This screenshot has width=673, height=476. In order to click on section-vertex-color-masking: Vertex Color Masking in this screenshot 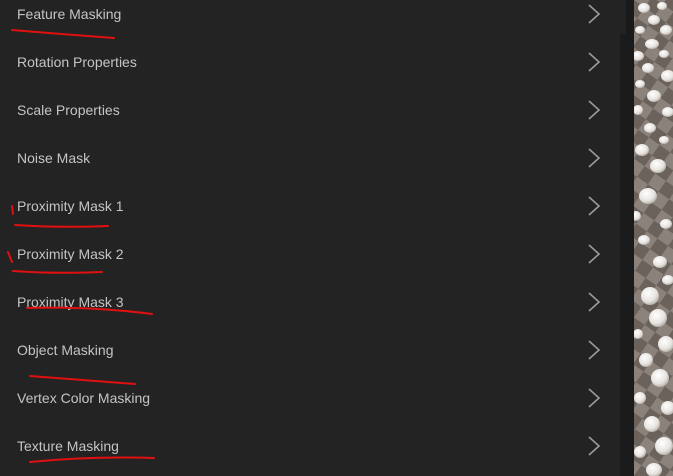, I will do `click(310, 398)`.